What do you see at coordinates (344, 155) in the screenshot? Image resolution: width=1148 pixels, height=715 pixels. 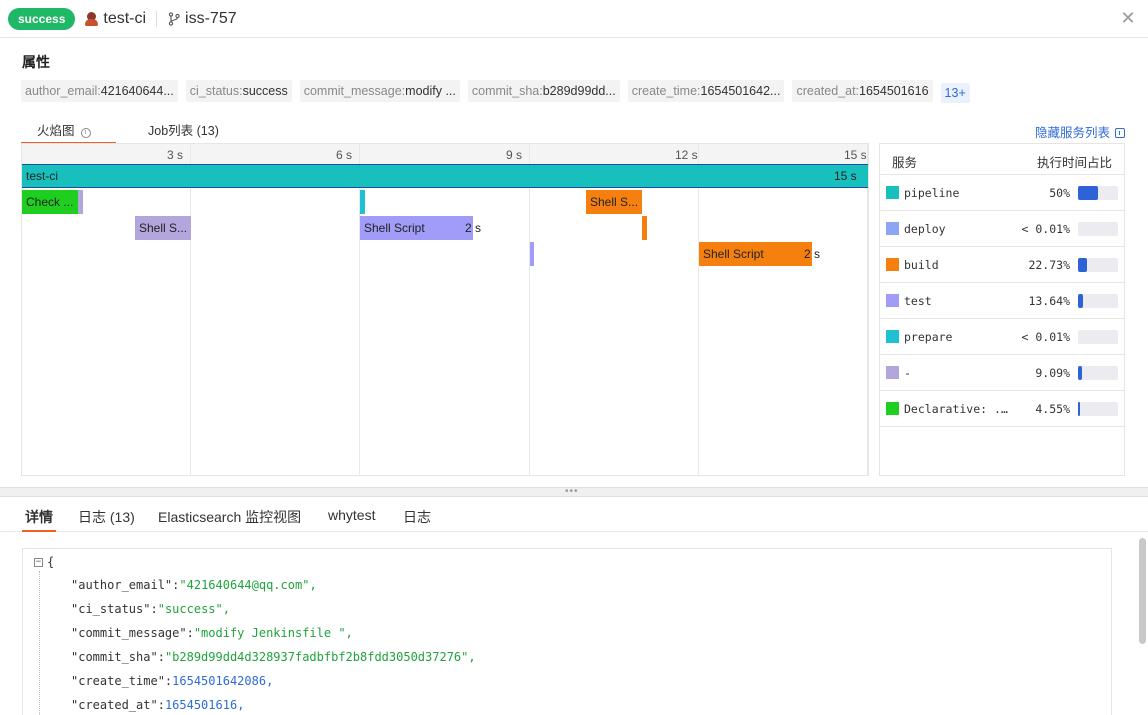 I see `time-tick-label: 6 s` at bounding box center [344, 155].